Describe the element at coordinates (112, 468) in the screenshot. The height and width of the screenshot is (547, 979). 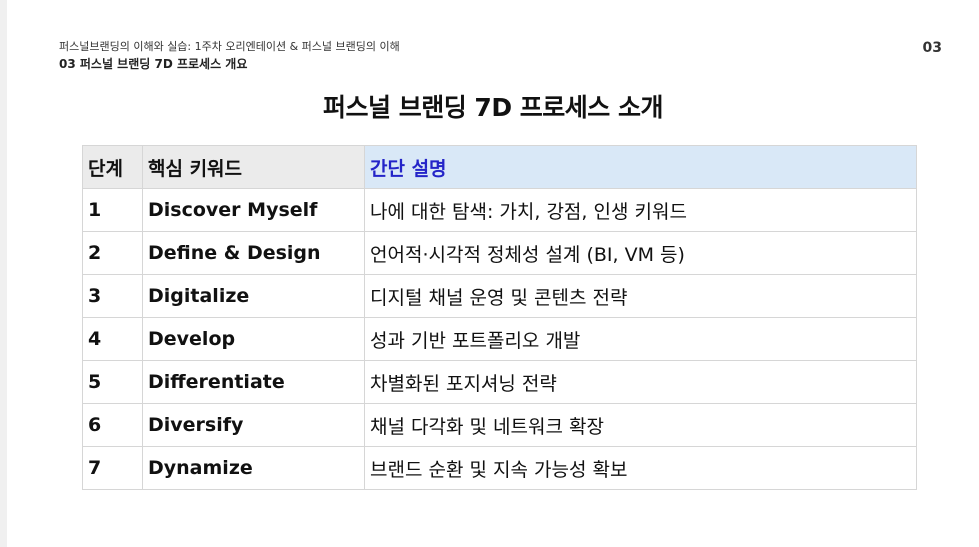
I see `step-cell: 7` at that location.